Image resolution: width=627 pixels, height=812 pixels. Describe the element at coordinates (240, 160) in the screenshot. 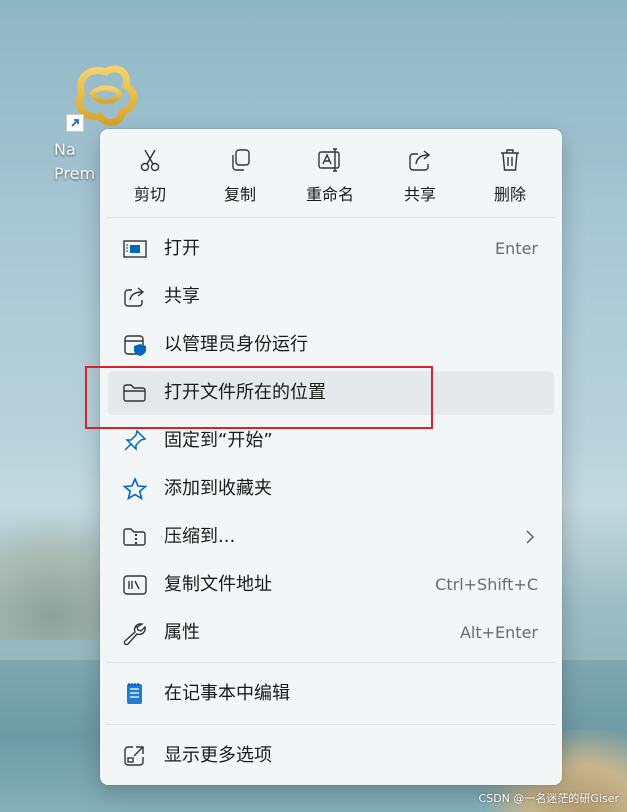

I see `copy-icon` at that location.